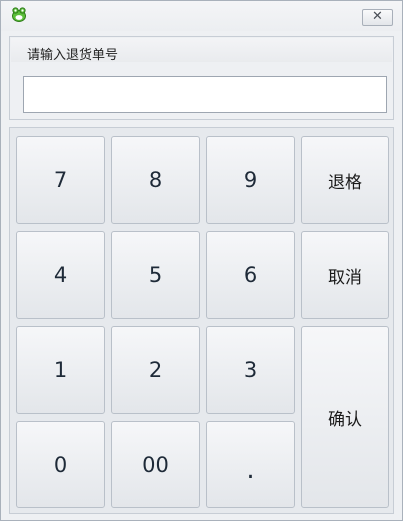 This screenshot has width=403, height=521. Describe the element at coordinates (155, 370) in the screenshot. I see `key-2: 2` at that location.